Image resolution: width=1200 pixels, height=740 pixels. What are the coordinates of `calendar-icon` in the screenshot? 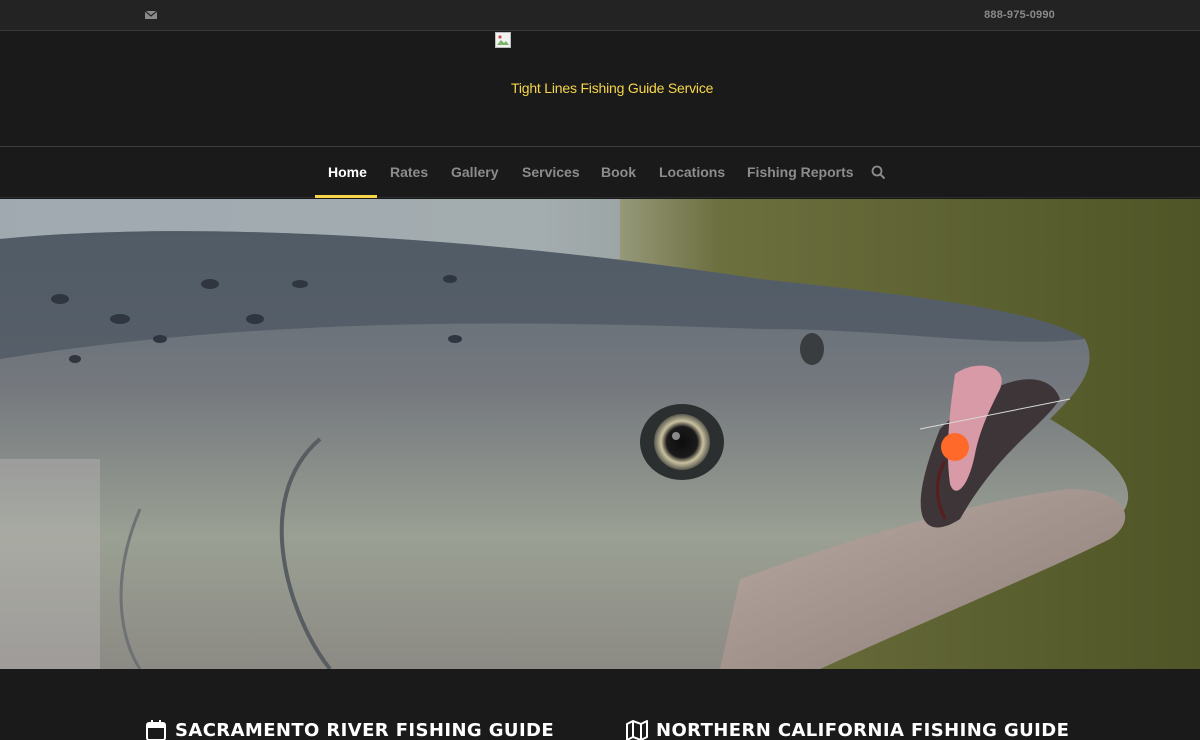 It's located at (156, 730).